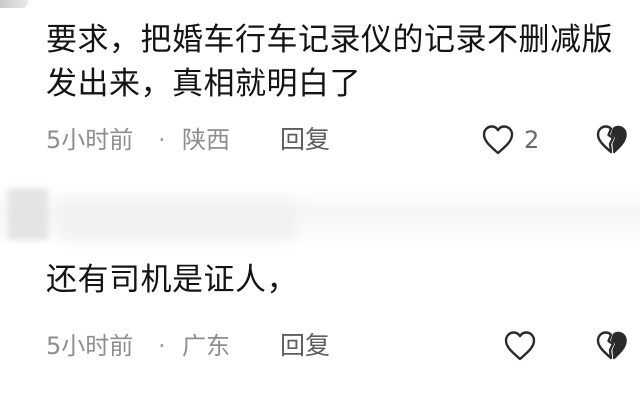 This screenshot has height=400, width=640. I want to click on like-count: 2, so click(532, 140).